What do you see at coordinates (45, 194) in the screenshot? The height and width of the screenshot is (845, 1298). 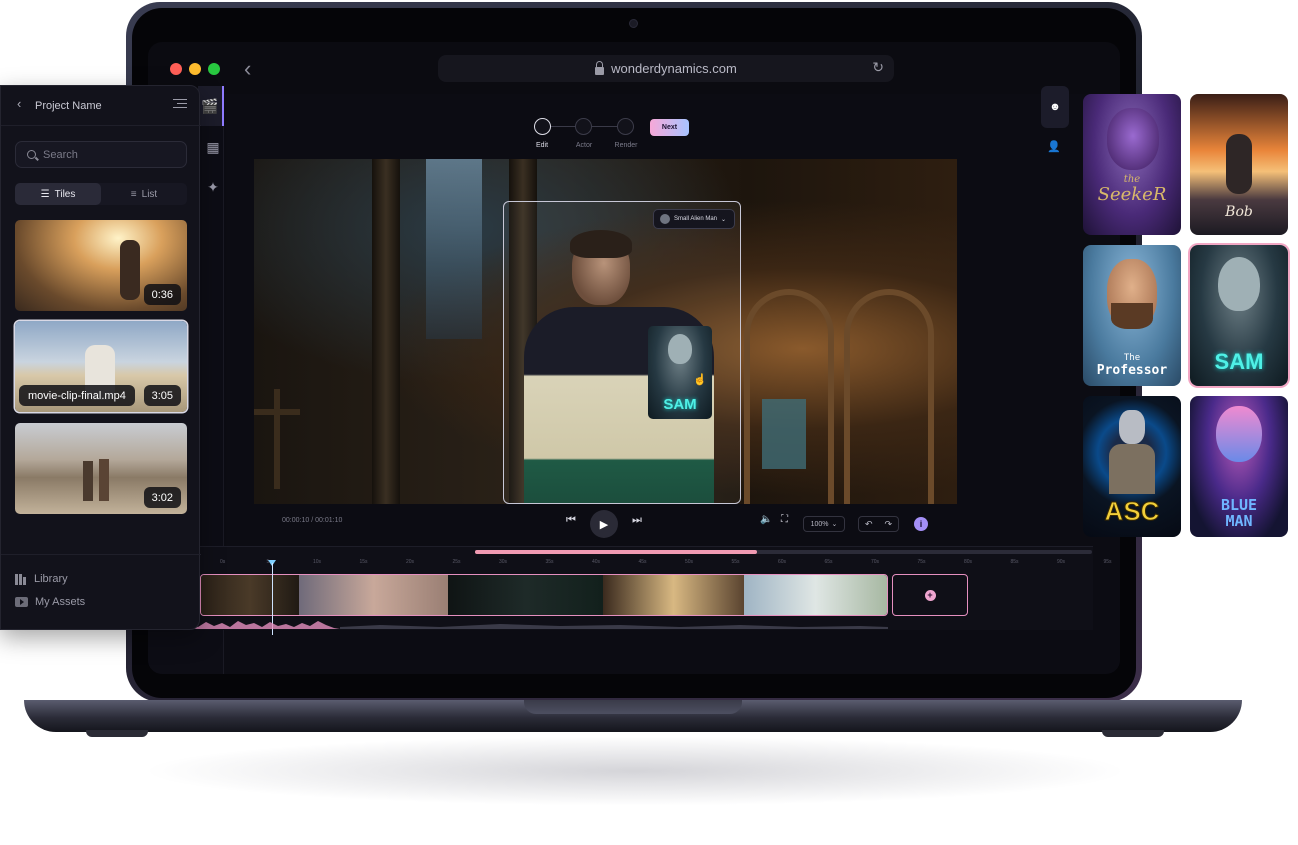 I see `tiles-icon: ☰` at bounding box center [45, 194].